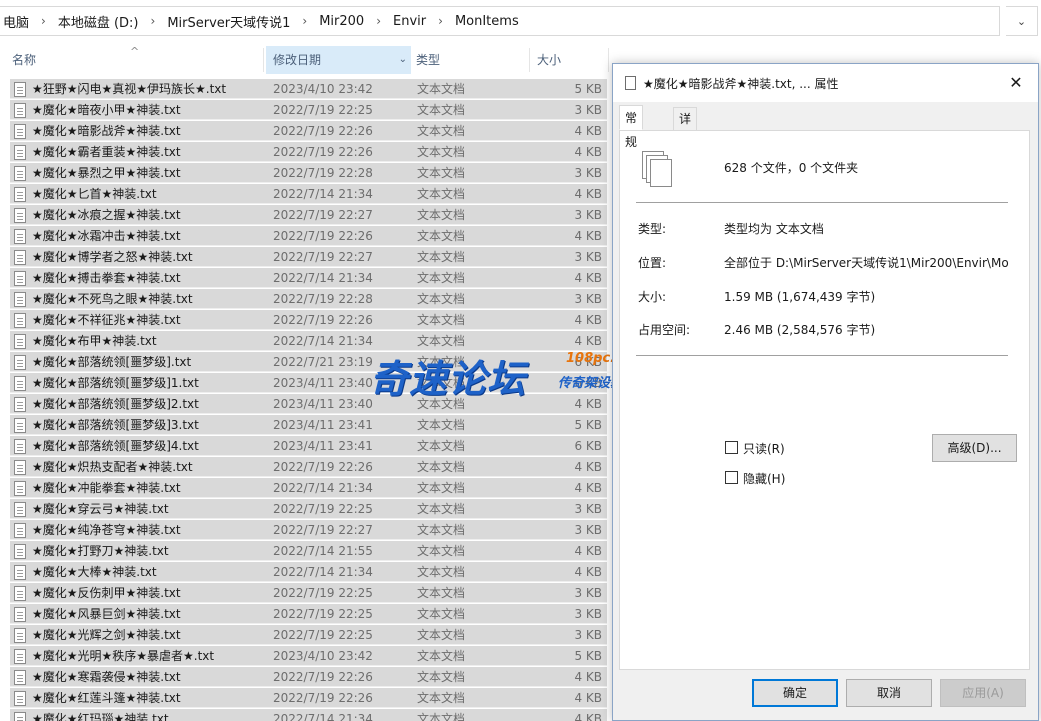  I want to click on tab-general: 常规, so click(631, 127).